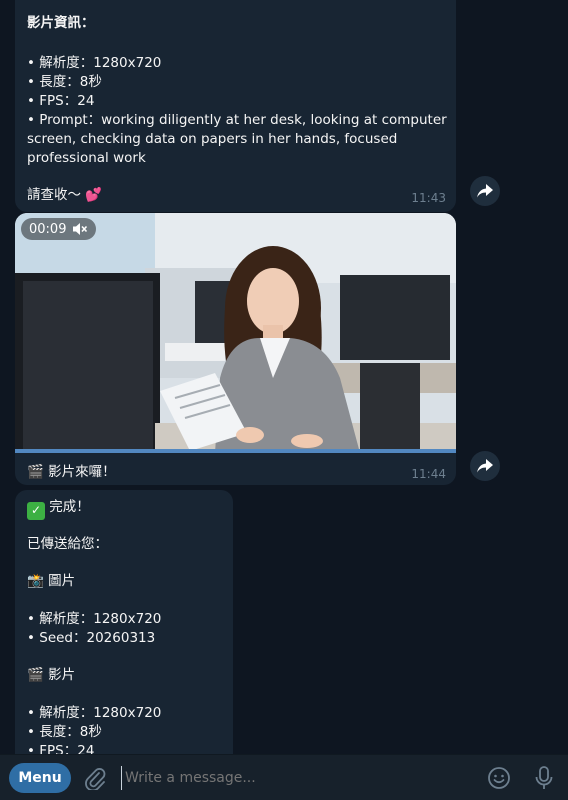 The width and height of the screenshot is (568, 800). What do you see at coordinates (428, 474) in the screenshot?
I see `message-time: 11:44` at bounding box center [428, 474].